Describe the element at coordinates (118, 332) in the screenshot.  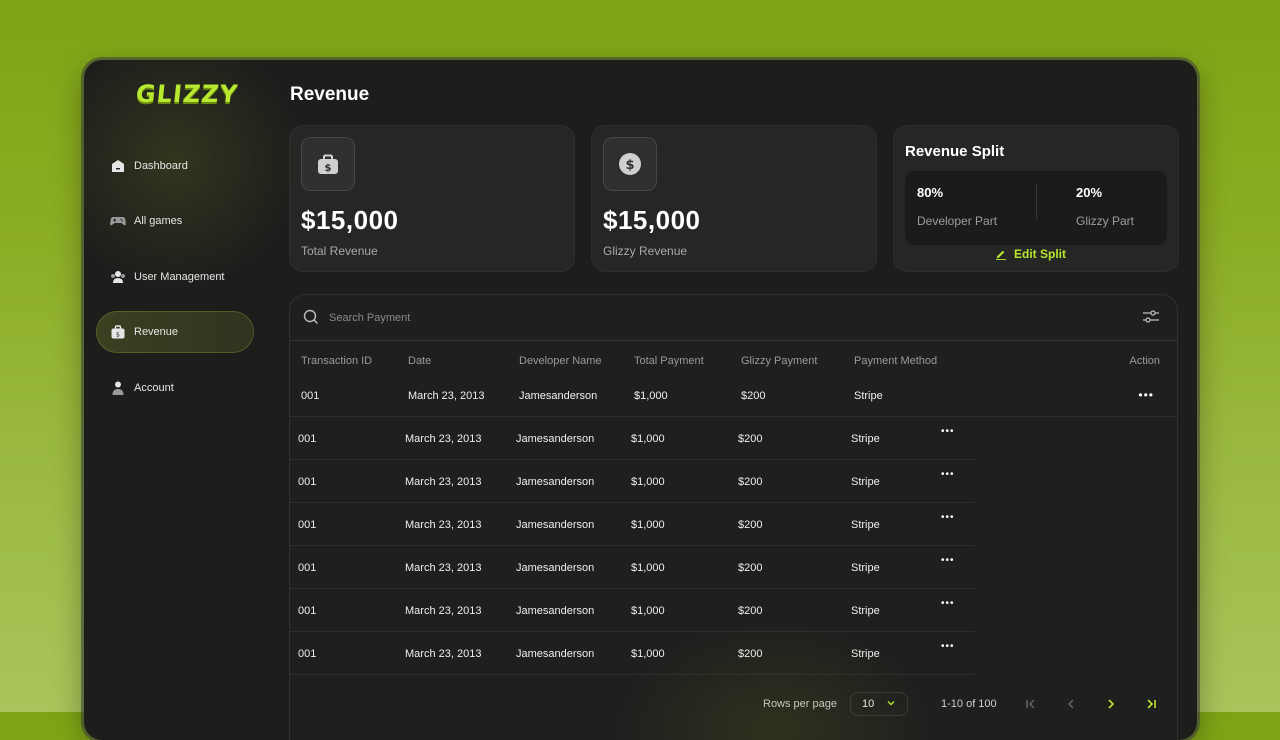
I see `briefcase-icon: $` at that location.